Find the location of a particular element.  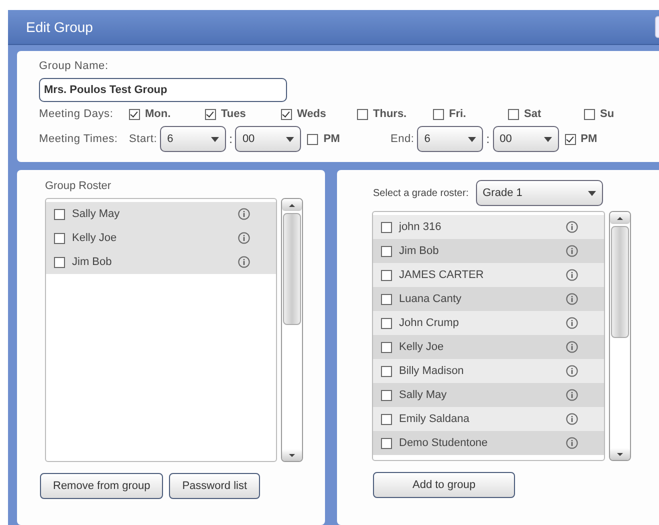

action-button: Password list is located at coordinates (214, 486).